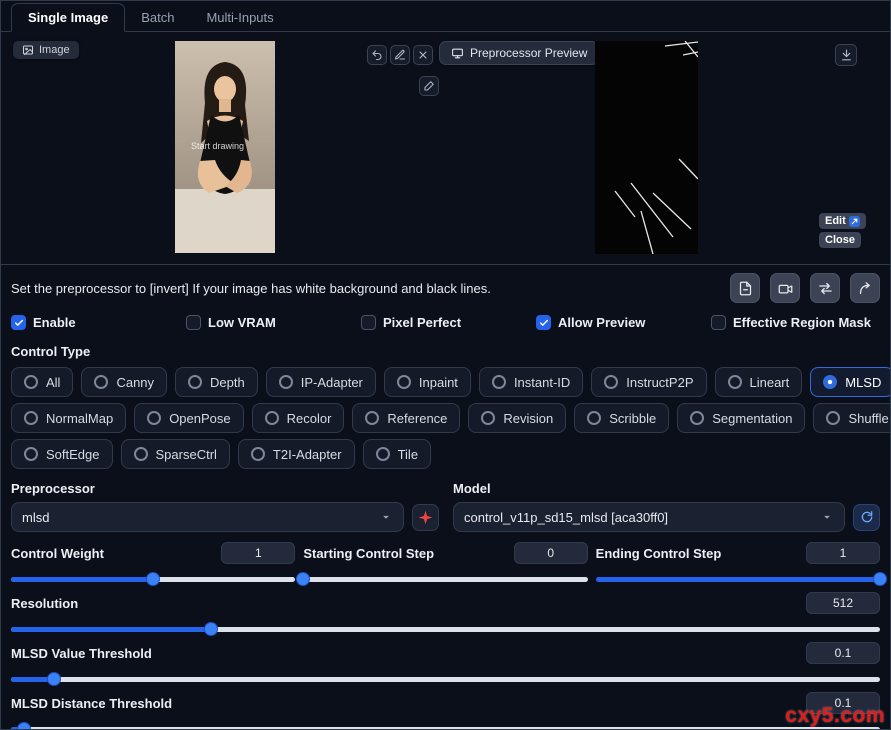 The width and height of the screenshot is (891, 730). I want to click on control-type-shuffle: Shuffle, so click(851, 418).